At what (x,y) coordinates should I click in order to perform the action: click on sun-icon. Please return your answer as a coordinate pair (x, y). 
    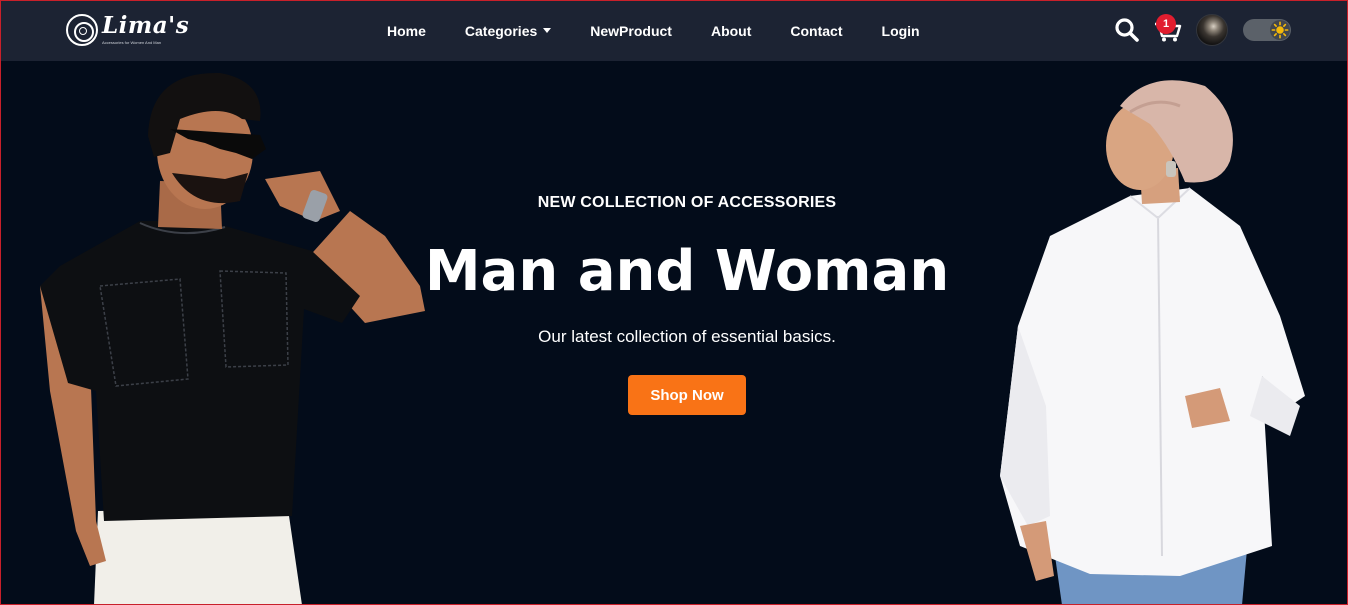
    Looking at the image, I should click on (1280, 30).